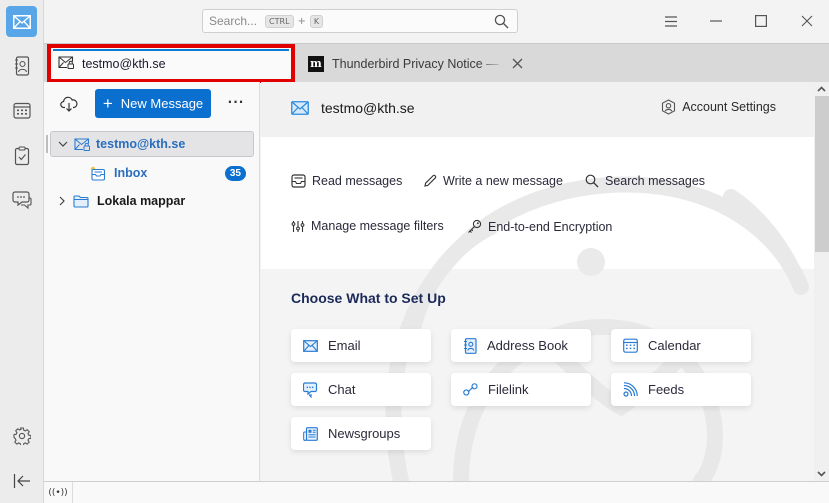 The width and height of the screenshot is (829, 503). What do you see at coordinates (716, 21) in the screenshot?
I see `minimize-button` at bounding box center [716, 21].